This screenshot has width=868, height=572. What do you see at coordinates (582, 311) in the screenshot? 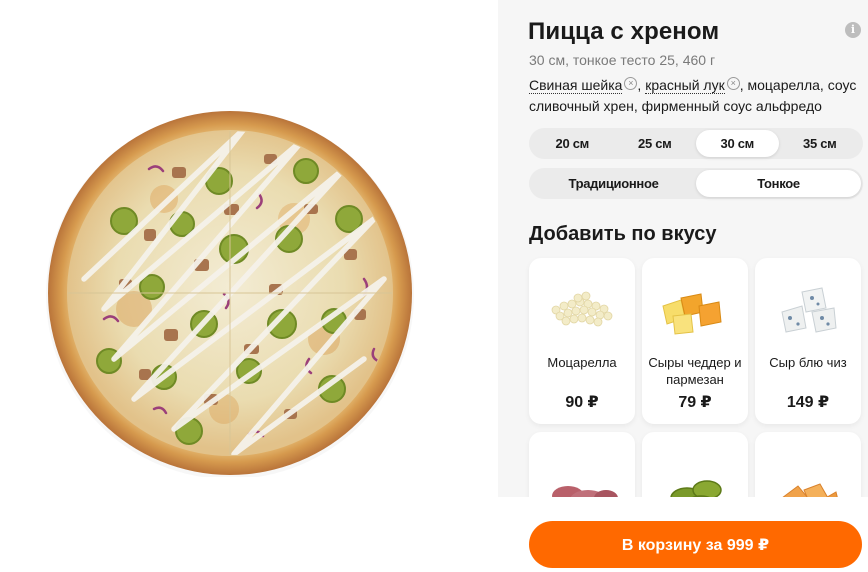
I see `mozzarella-icon` at bounding box center [582, 311].